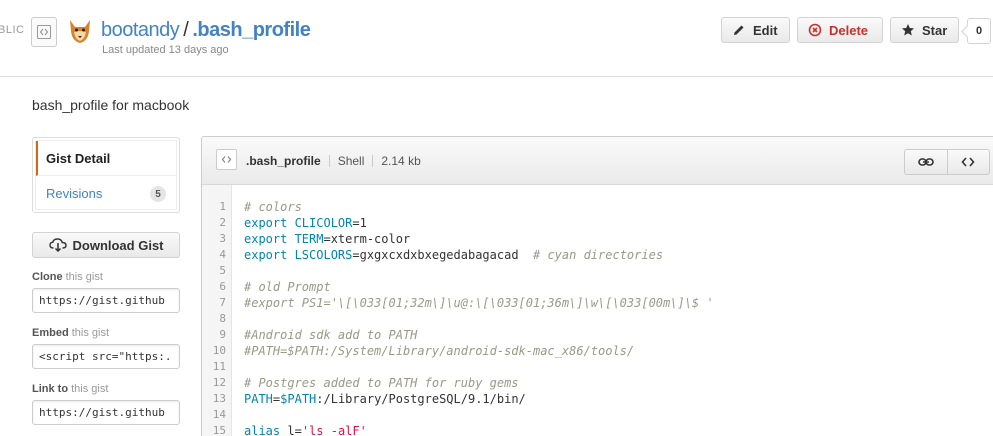 Image resolution: width=993 pixels, height=436 pixels. I want to click on code-line: 15 alias l='ls -alF', so click(597, 429).